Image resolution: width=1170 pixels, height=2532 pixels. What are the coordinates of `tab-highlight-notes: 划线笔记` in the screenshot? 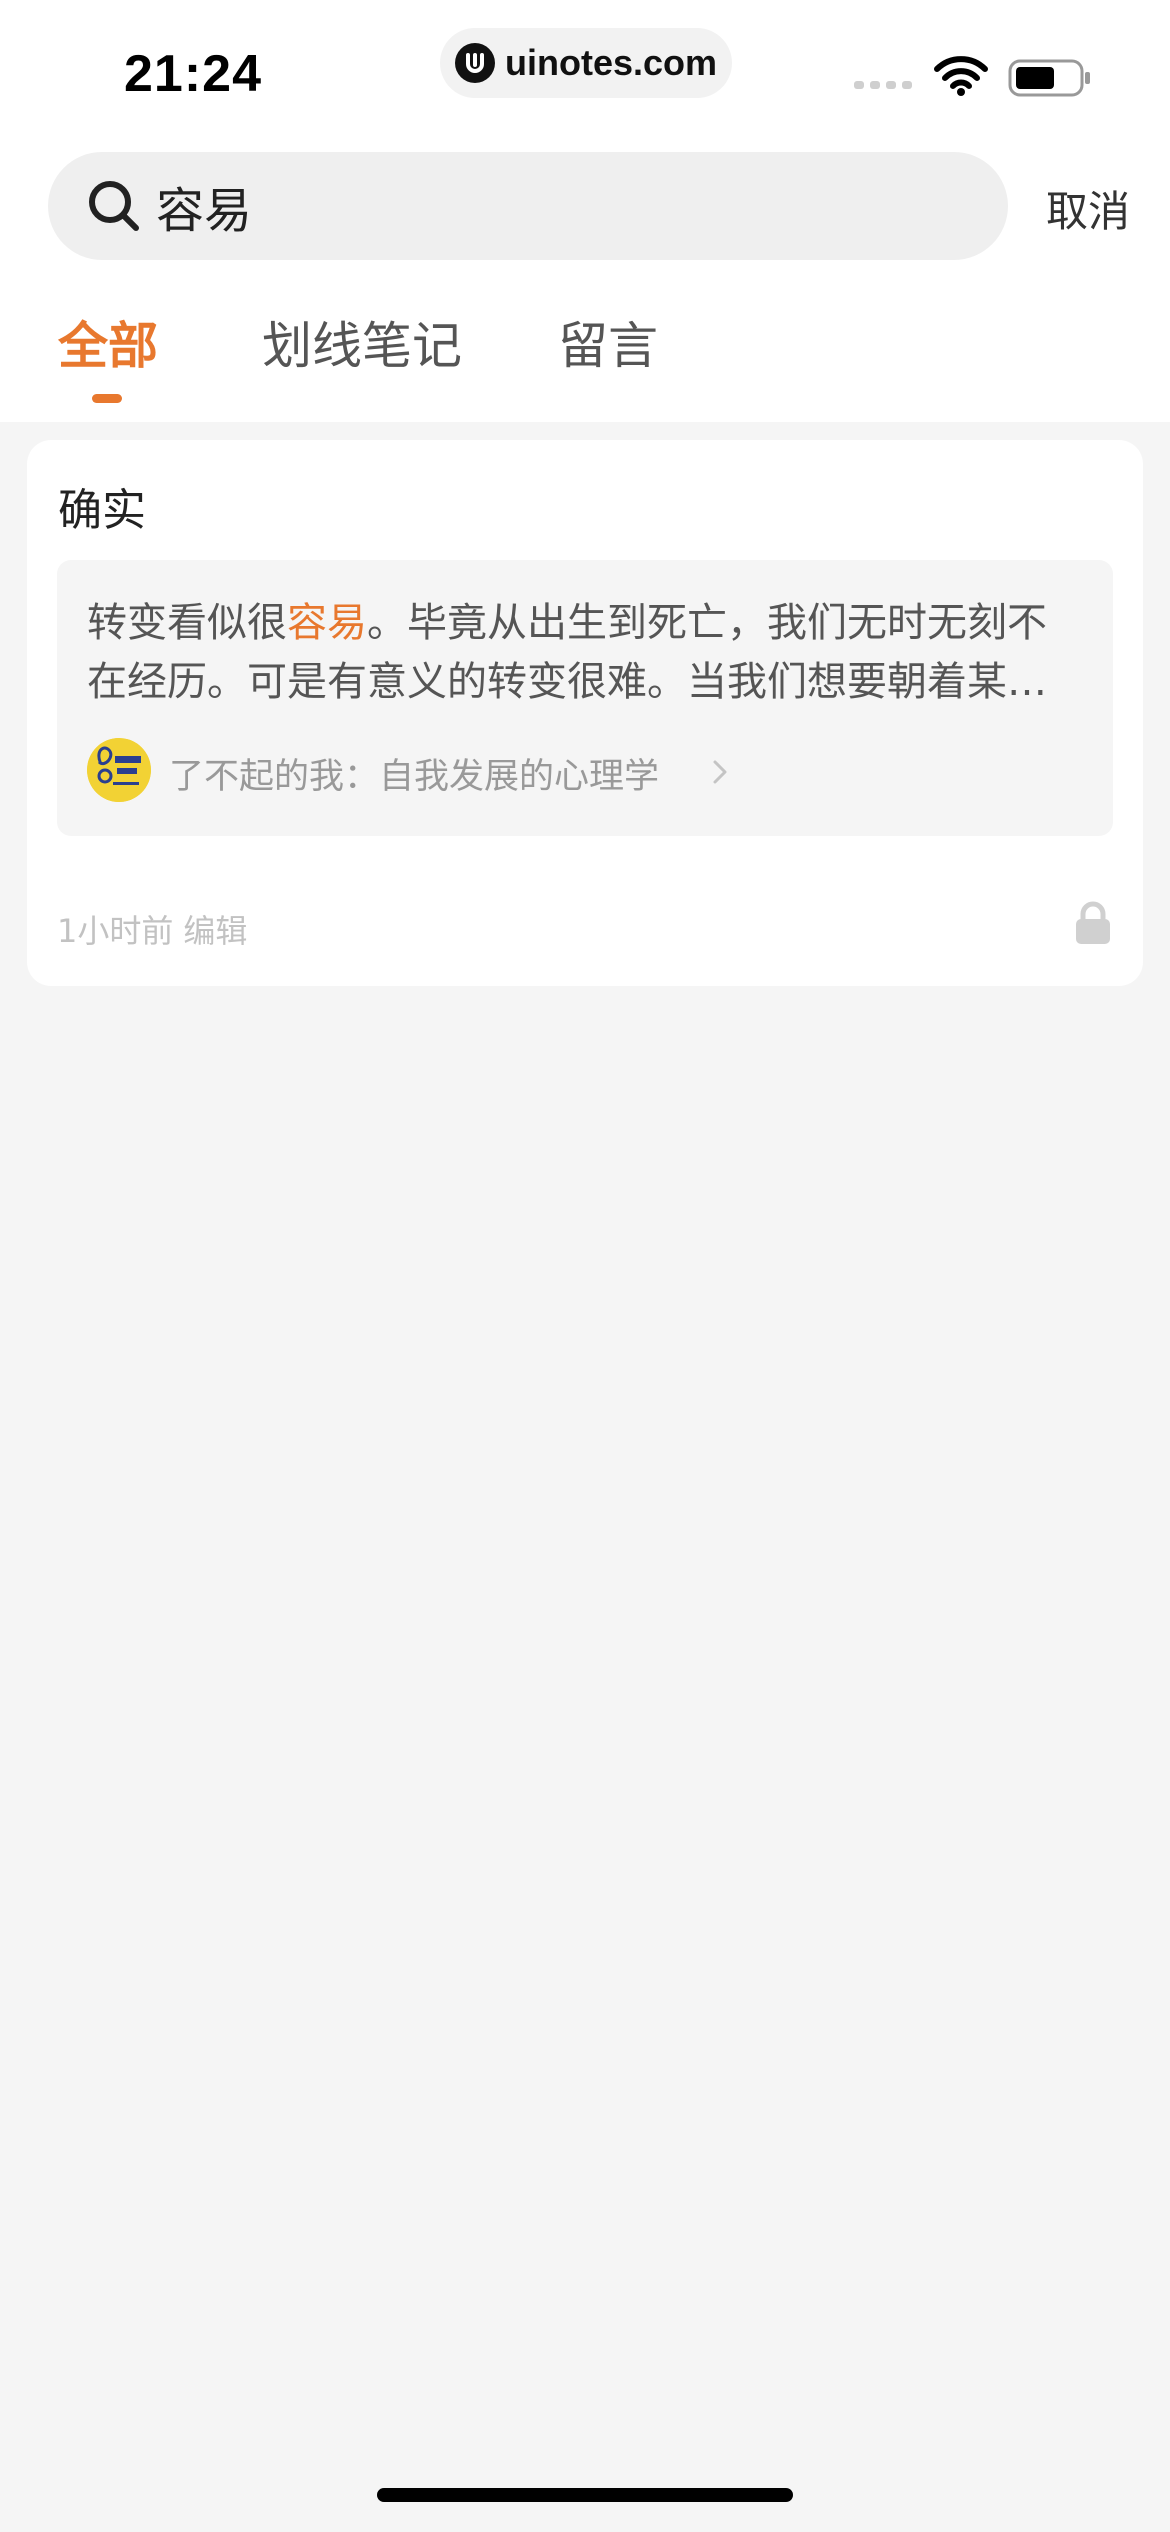 It's located at (362, 341).